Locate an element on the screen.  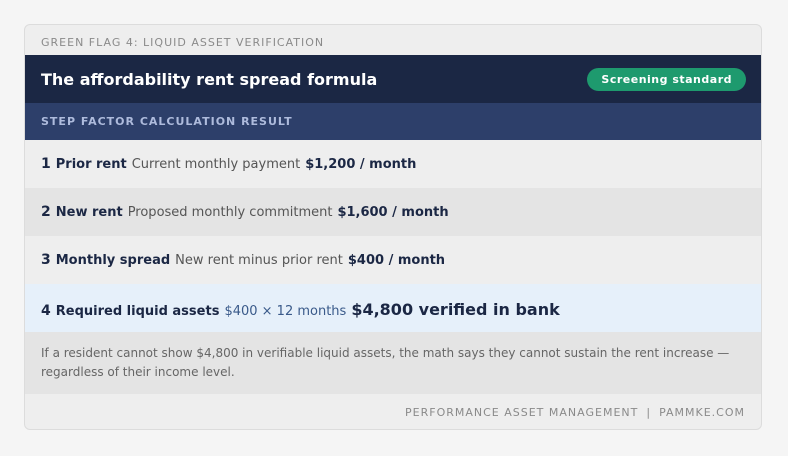
result-value: $400 / month is located at coordinates (396, 260).